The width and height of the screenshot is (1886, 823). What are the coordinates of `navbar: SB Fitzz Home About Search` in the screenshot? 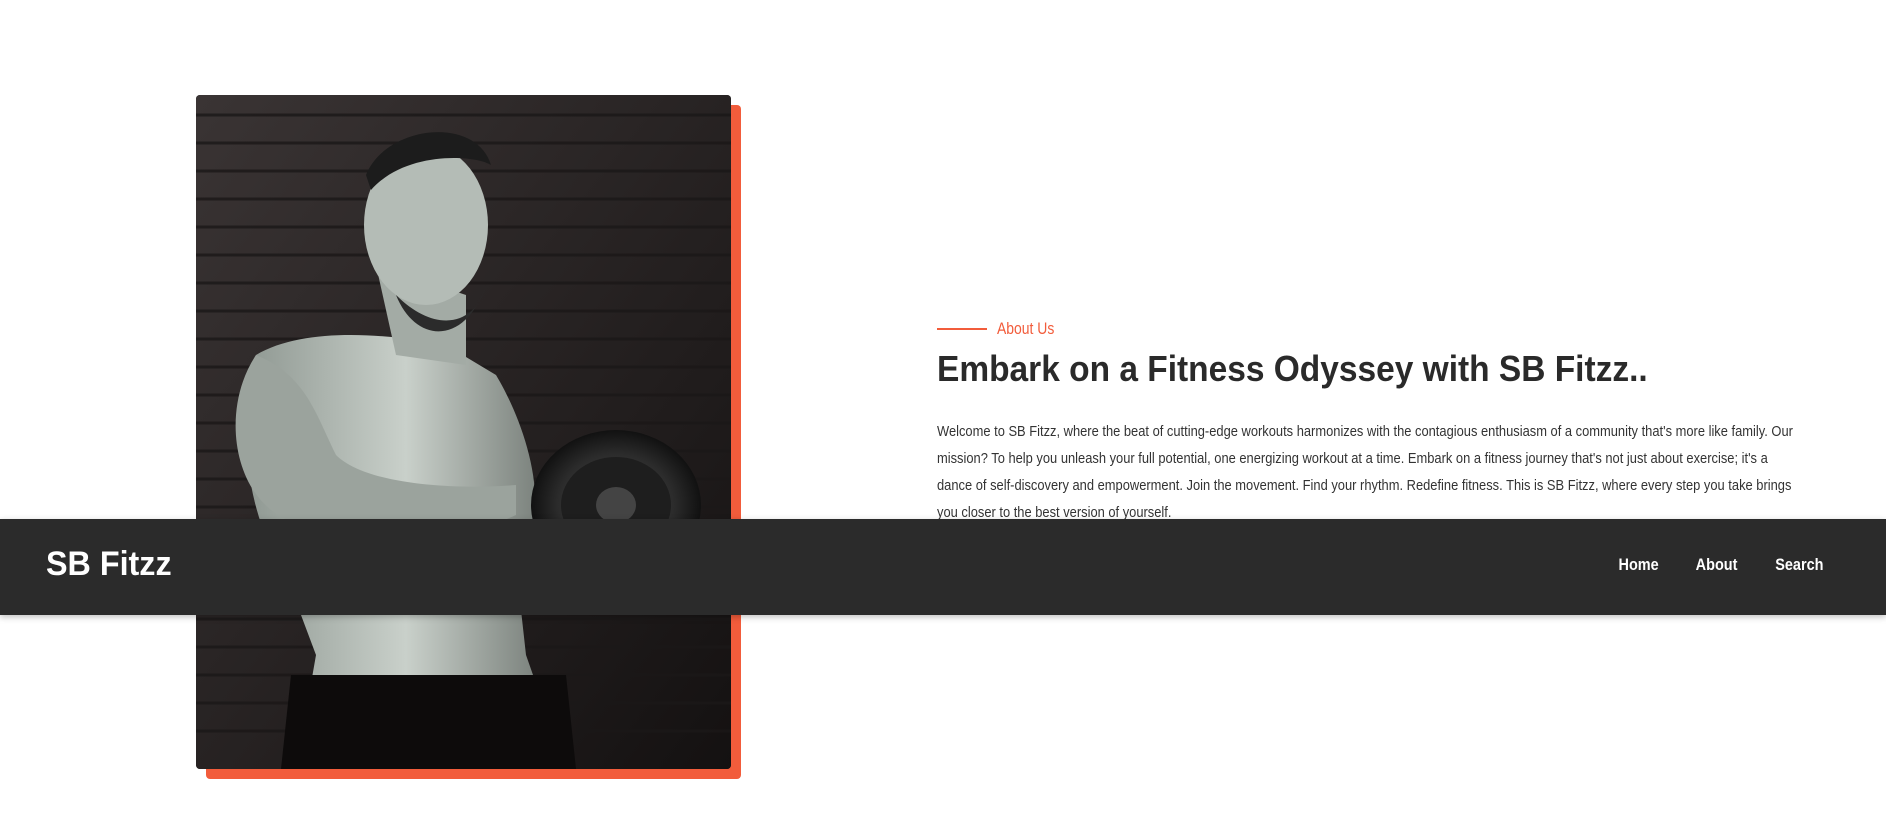 It's located at (943, 567).